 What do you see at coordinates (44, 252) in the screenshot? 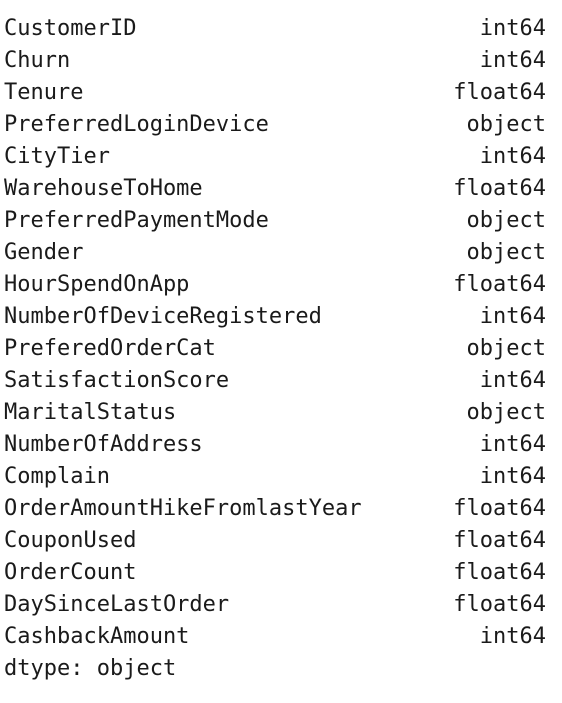
I see `column-name: Gender` at bounding box center [44, 252].